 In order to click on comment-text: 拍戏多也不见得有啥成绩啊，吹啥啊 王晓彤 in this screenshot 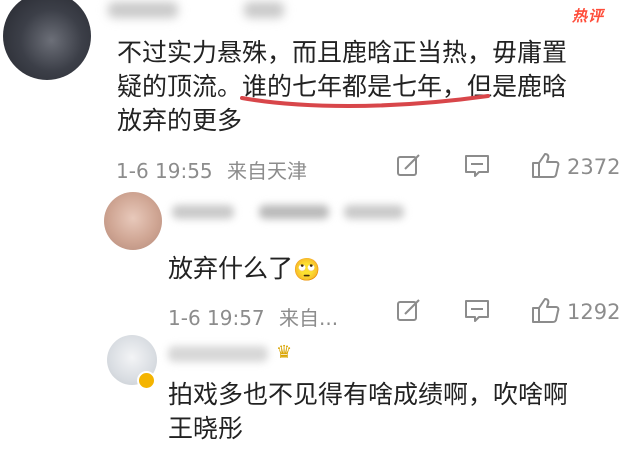, I will do `click(393, 412)`.